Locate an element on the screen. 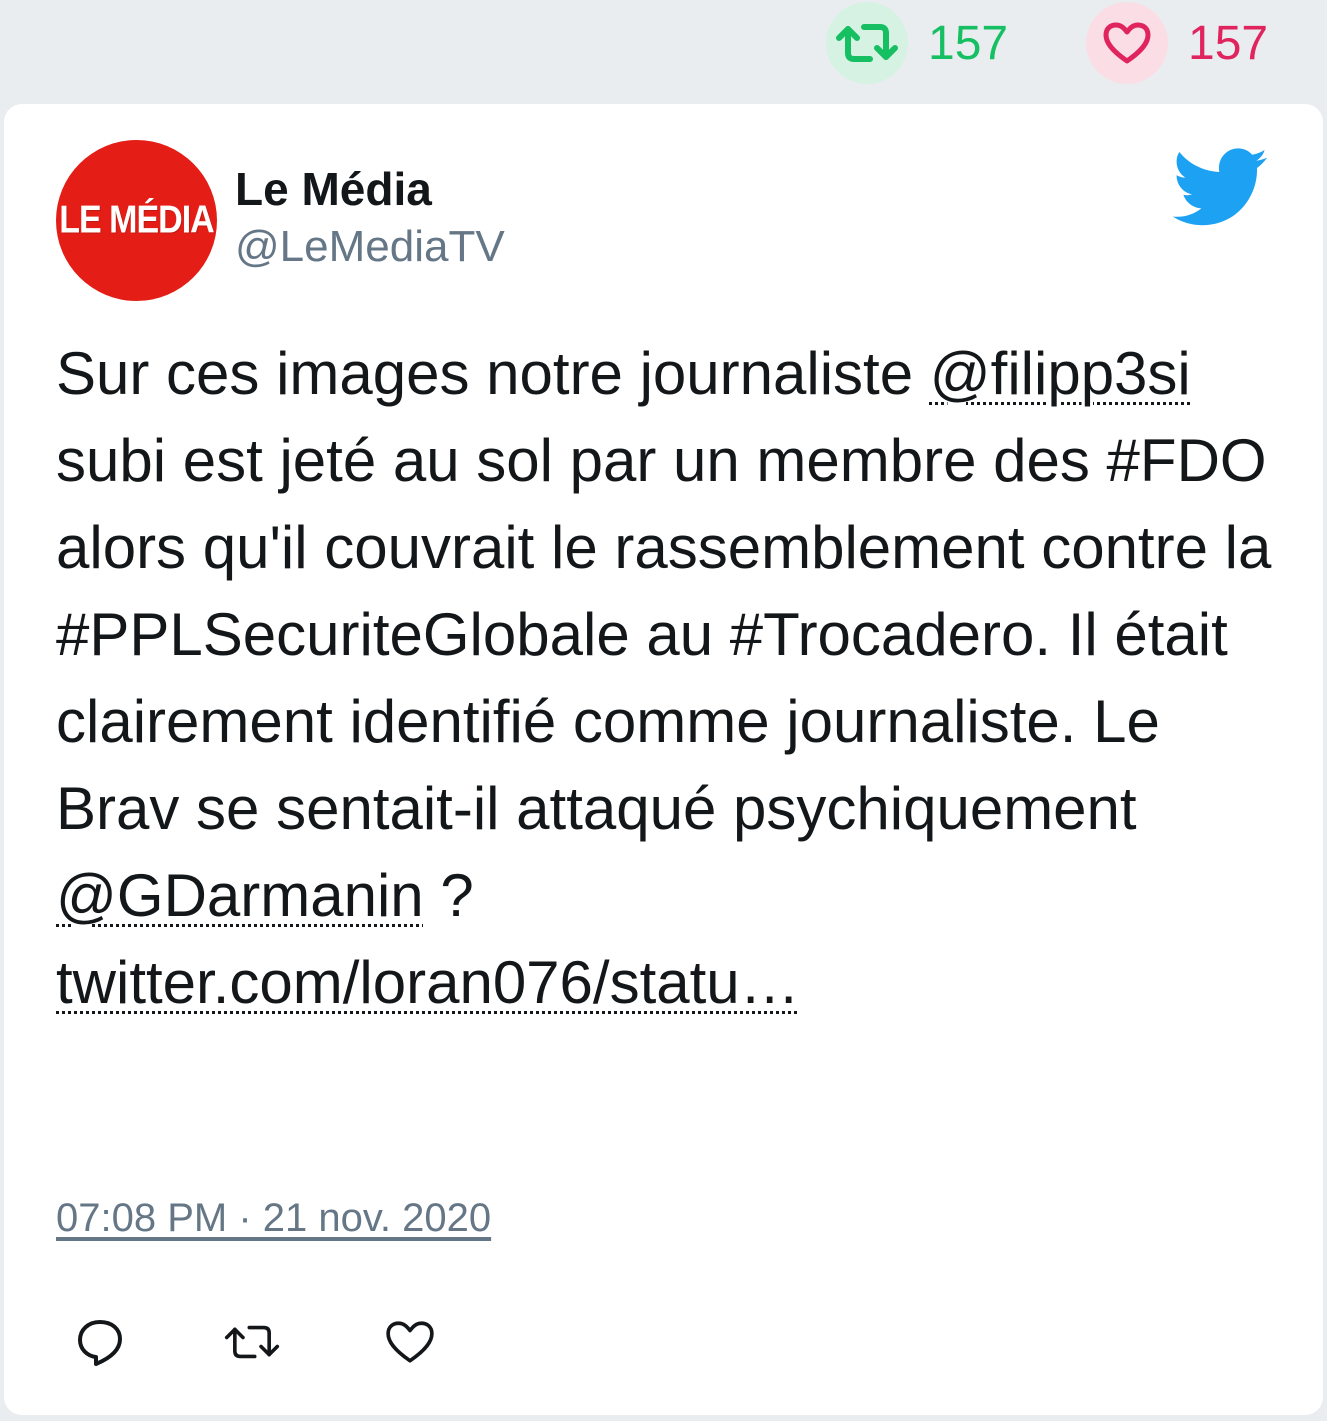 The image size is (1327, 1421). twitter-bird-icon is located at coordinates (1221, 188).